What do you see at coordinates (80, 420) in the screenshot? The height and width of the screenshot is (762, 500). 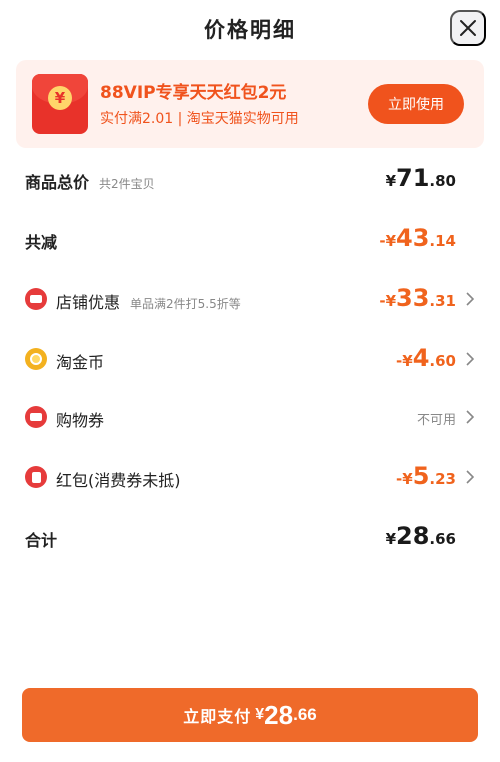 I see `voucher-label: 购物券` at bounding box center [80, 420].